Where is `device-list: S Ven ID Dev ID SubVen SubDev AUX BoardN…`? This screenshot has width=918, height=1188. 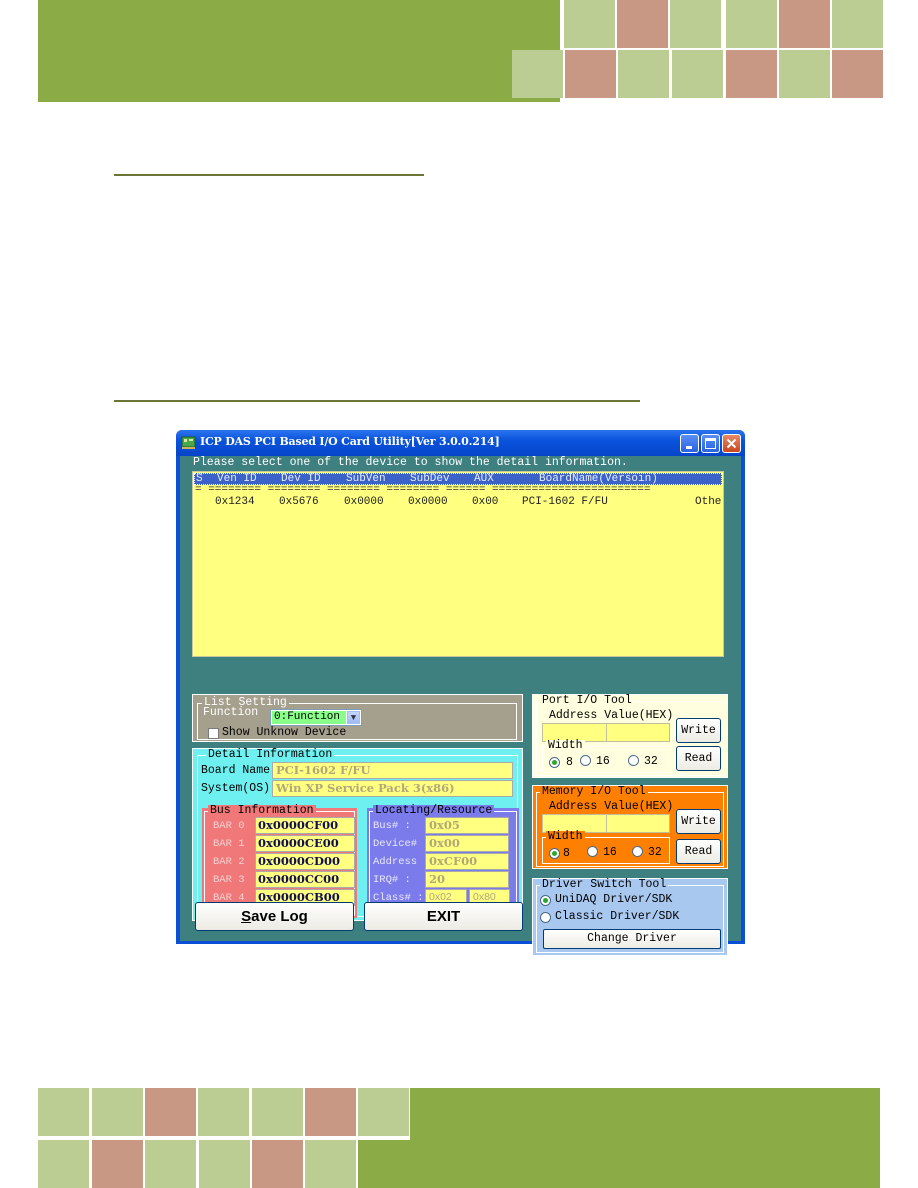
device-list: S Ven ID Dev ID SubVen SubDev AUX BoardN… is located at coordinates (458, 564).